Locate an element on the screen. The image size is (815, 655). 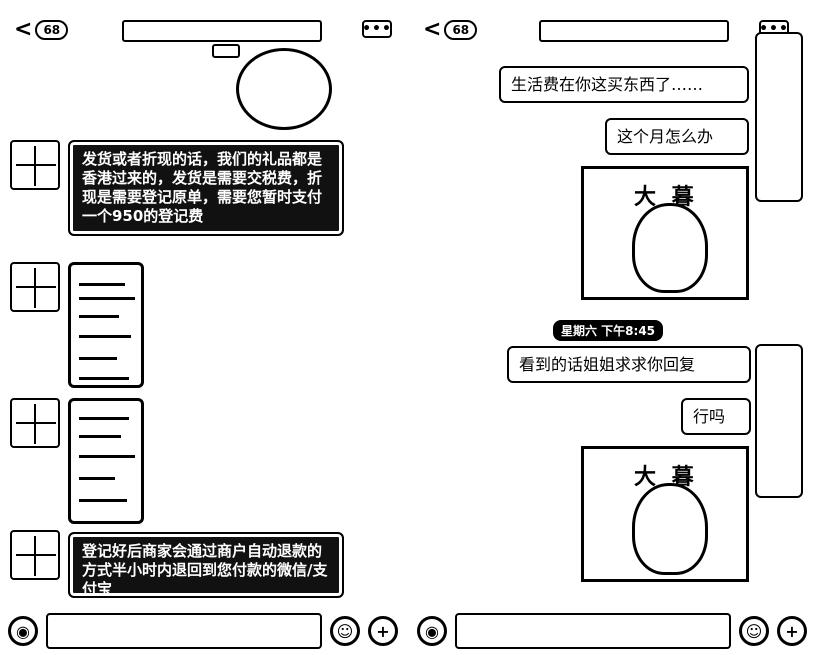
chat-subtitle is located at coordinates (226, 51).